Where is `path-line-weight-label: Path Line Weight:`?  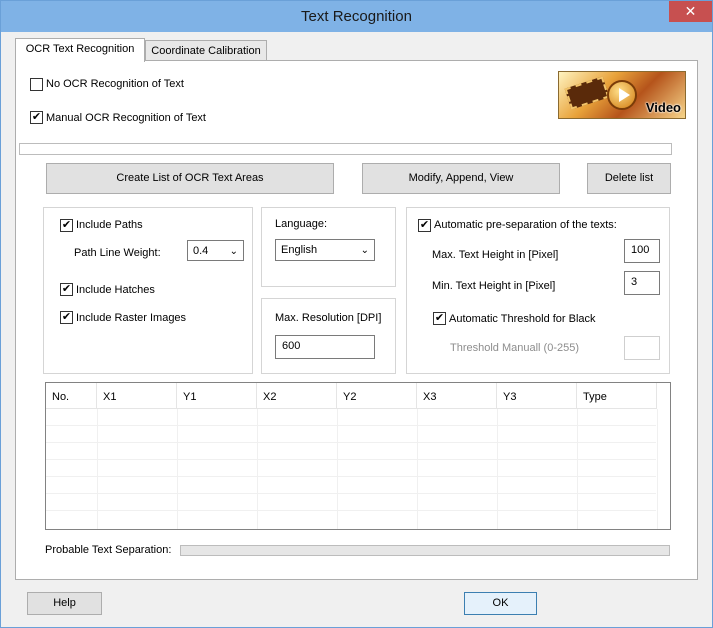
path-line-weight-label: Path Line Weight: is located at coordinates (117, 253).